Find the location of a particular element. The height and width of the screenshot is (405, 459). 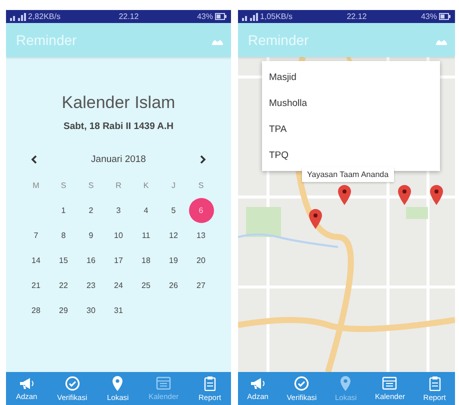

calendar-day: 20 is located at coordinates (201, 260).